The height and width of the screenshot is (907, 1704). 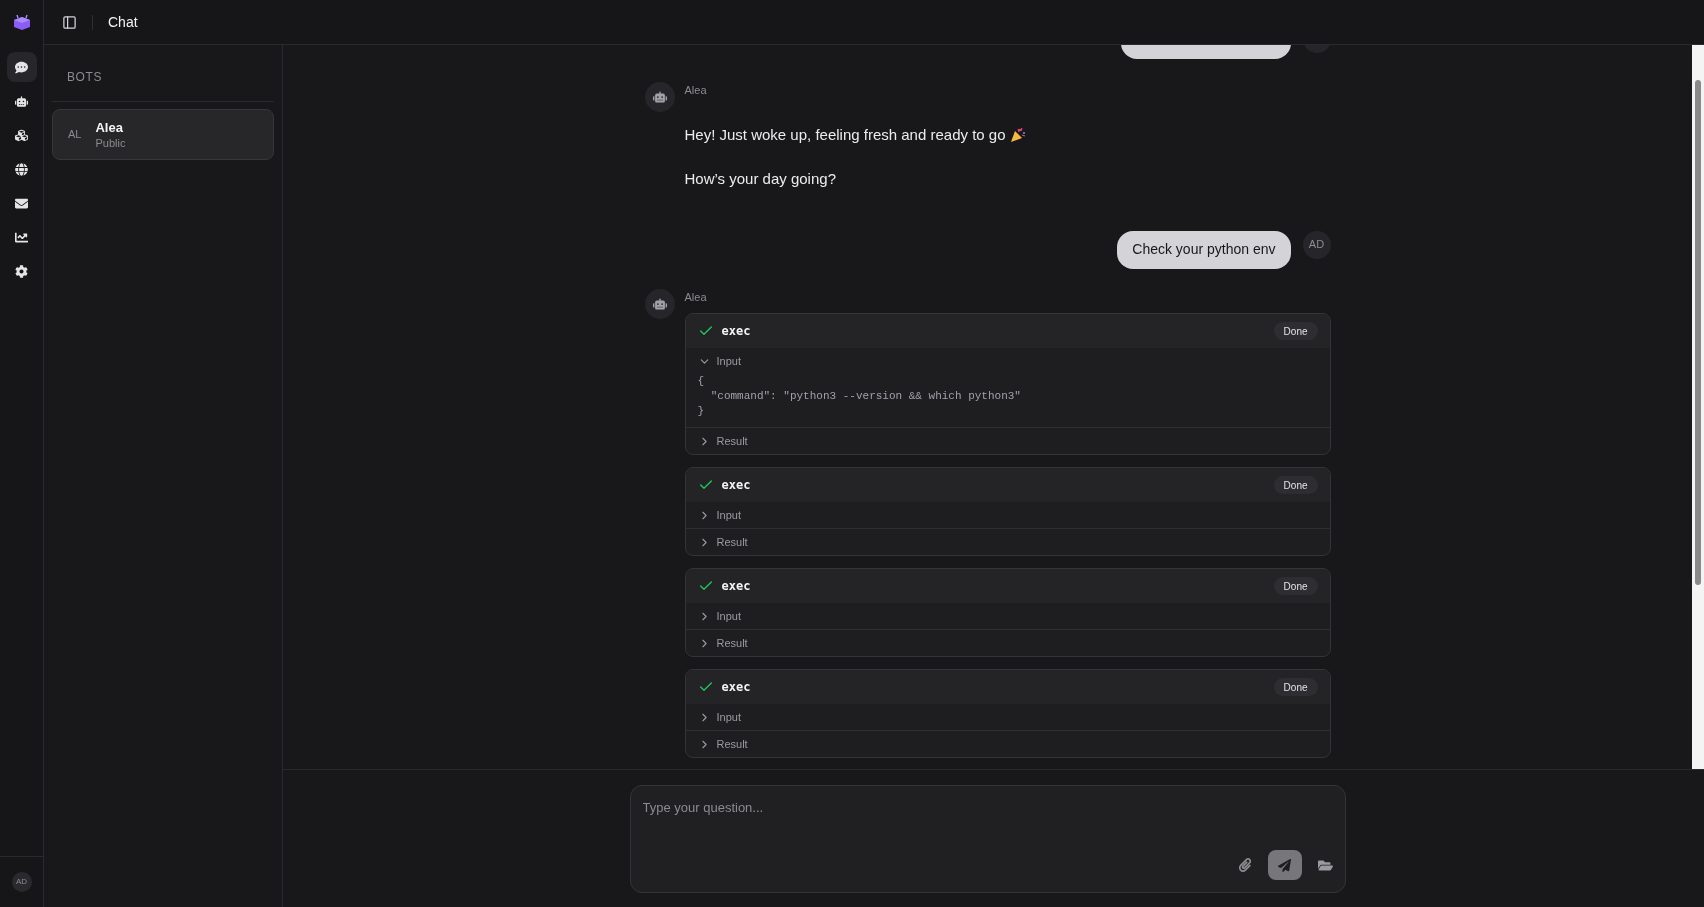 I want to click on message-text: Hey! Just woke up, feeling fresh and ready to go, so click(x=845, y=134).